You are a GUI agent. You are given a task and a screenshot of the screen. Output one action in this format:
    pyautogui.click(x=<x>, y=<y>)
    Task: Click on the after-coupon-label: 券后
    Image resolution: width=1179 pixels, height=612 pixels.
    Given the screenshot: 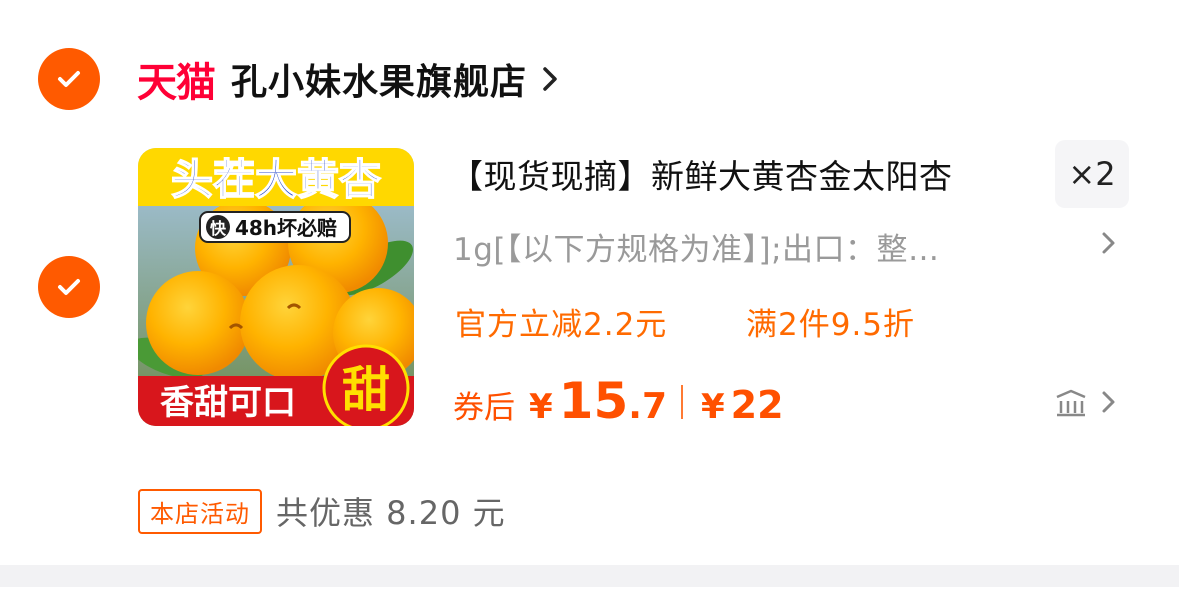 What is the action you would take?
    pyautogui.click(x=484, y=408)
    